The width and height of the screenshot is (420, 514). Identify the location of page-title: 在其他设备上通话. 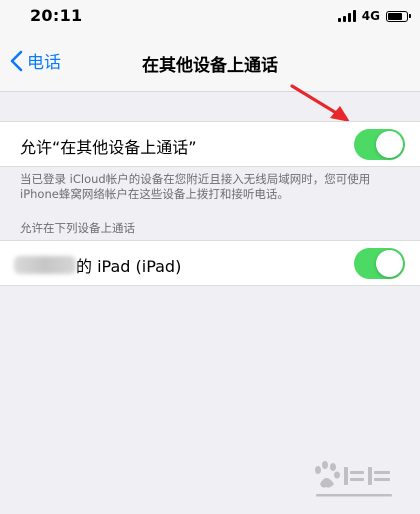
(210, 66).